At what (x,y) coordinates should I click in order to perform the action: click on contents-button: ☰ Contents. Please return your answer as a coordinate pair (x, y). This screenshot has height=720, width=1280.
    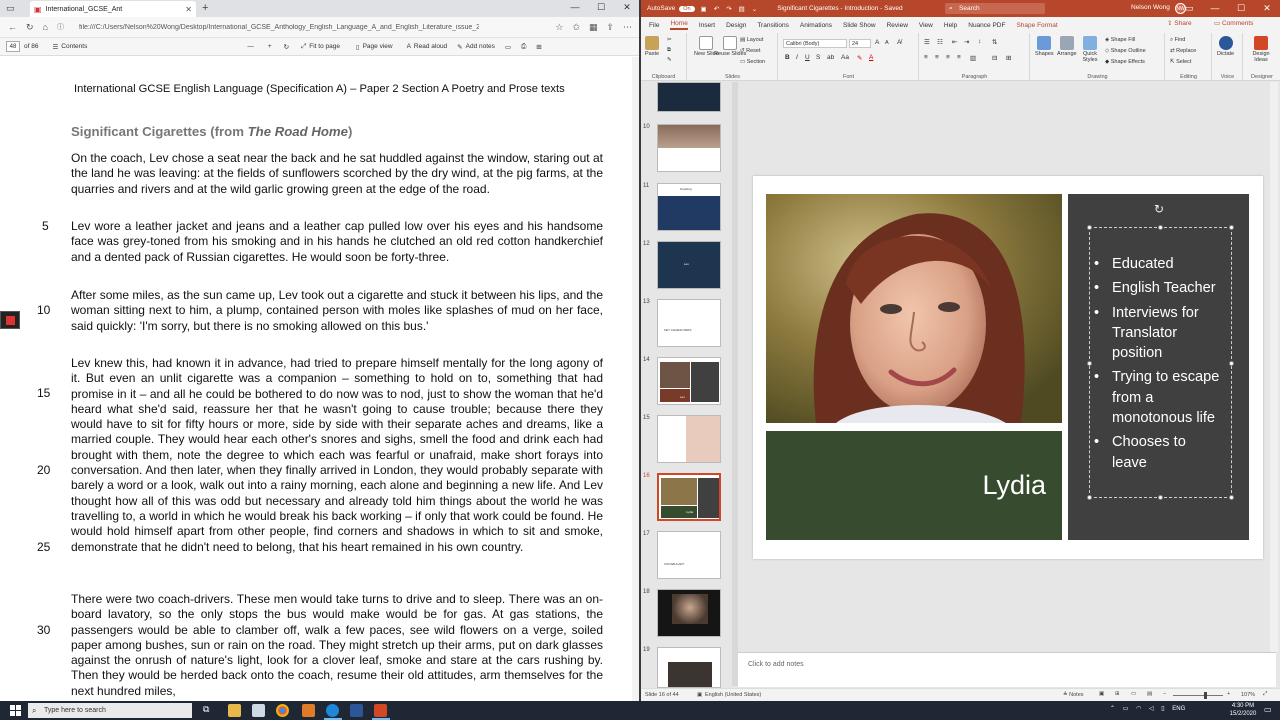
    Looking at the image, I should click on (69, 47).